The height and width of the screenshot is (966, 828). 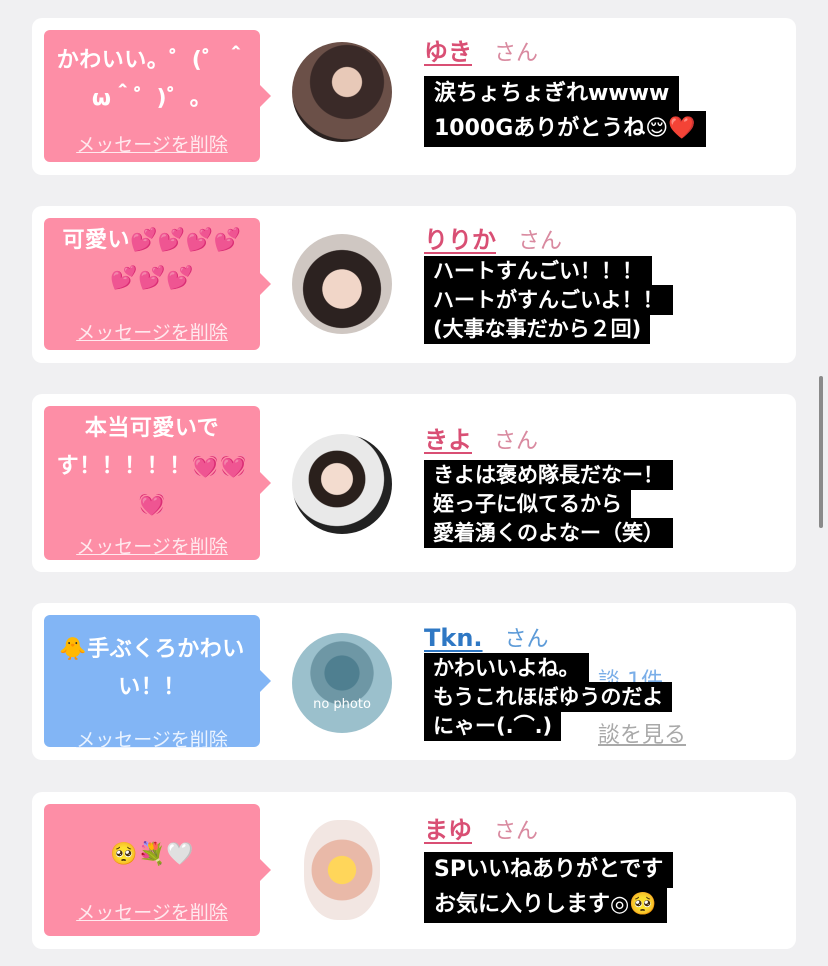 I want to click on sender-row: ゆき さん, so click(x=481, y=49).